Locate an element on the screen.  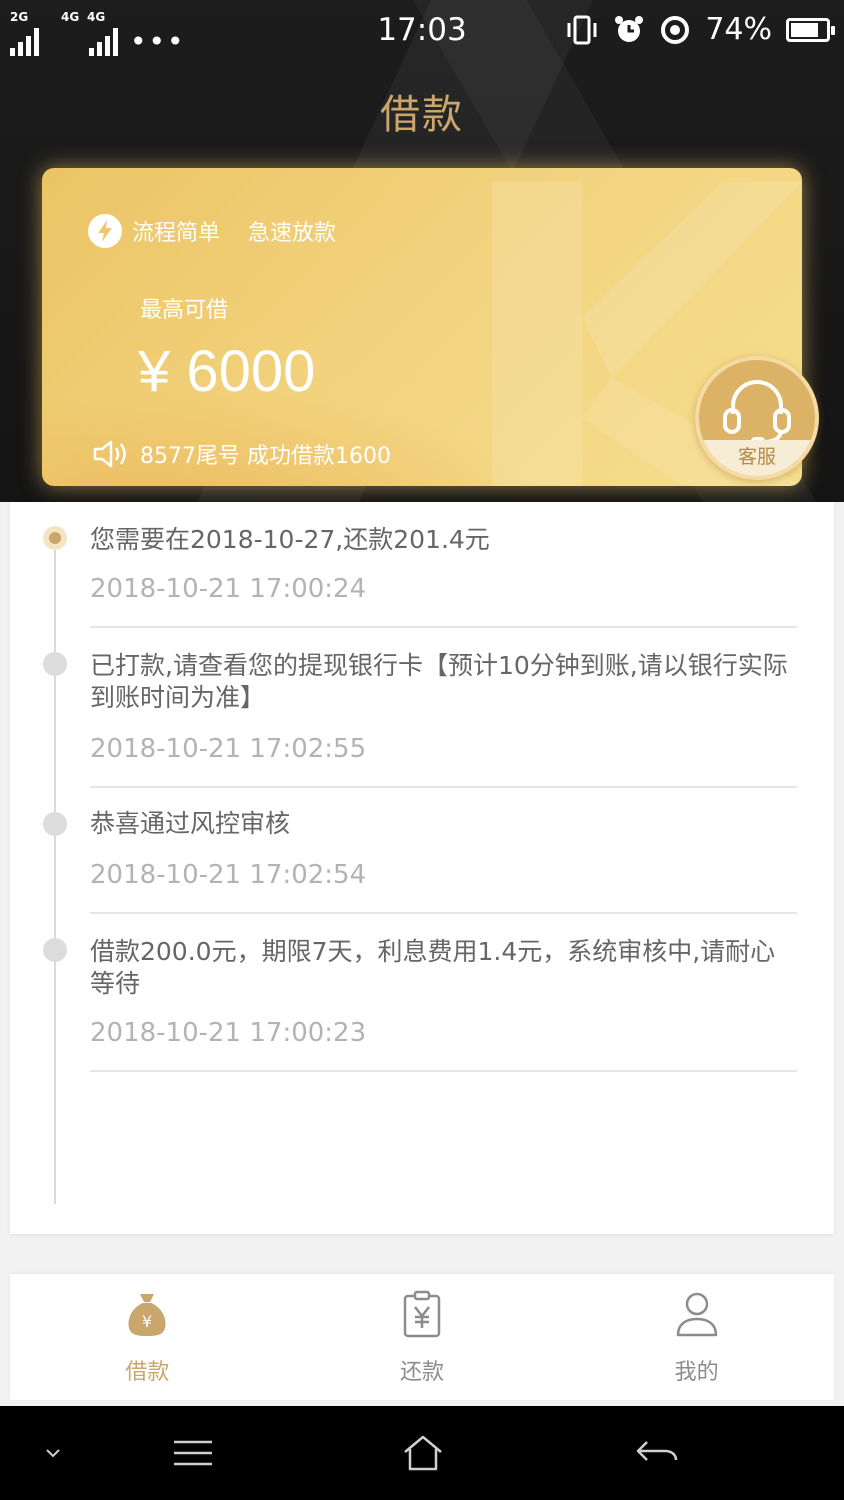
home-icon is located at coordinates (423, 1453).